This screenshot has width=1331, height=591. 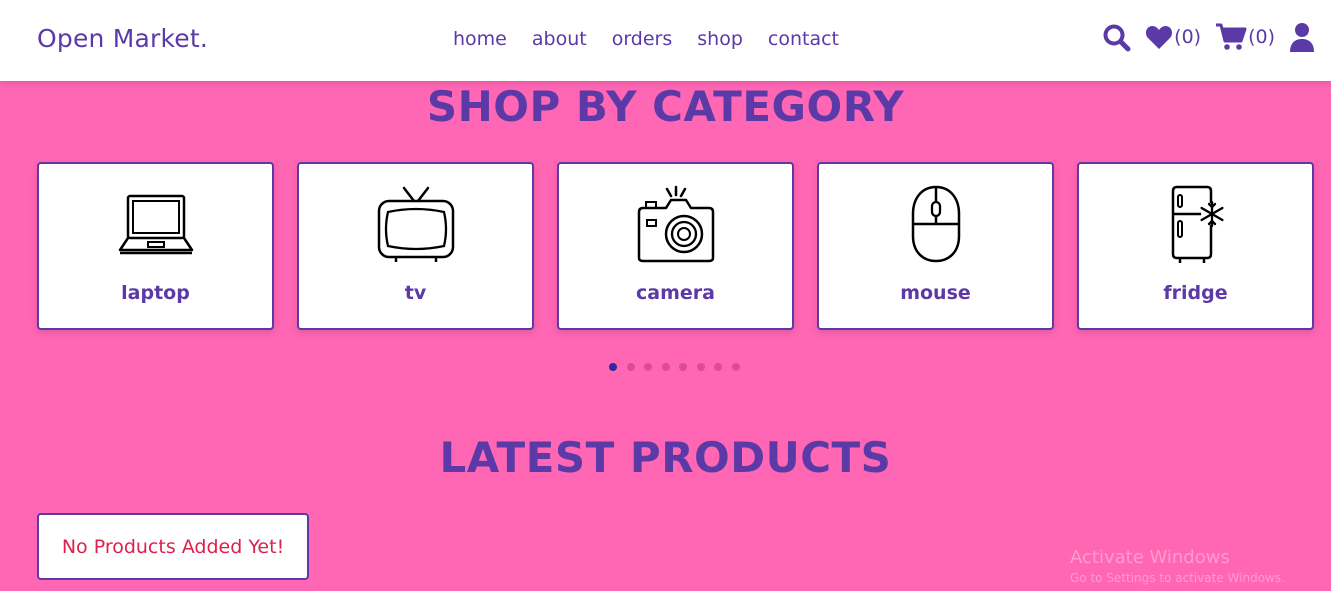 I want to click on category-section-title: SHOP BY CATEGORY, so click(x=665, y=106).